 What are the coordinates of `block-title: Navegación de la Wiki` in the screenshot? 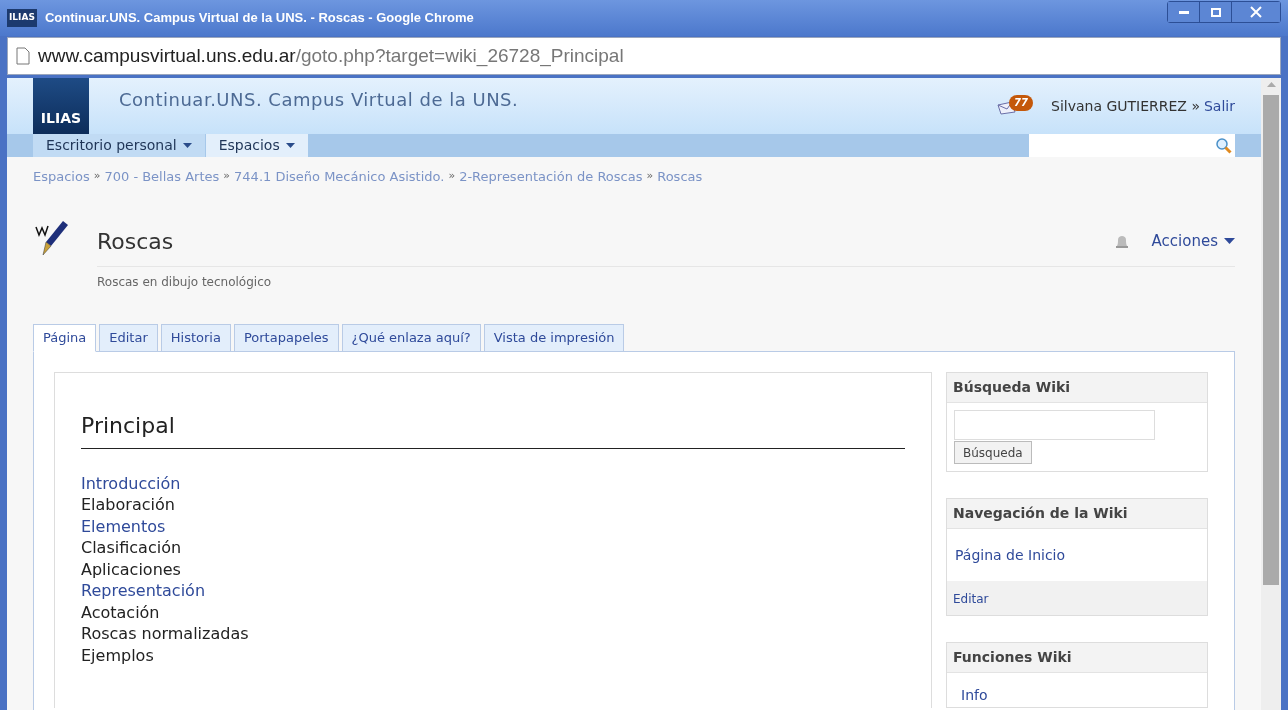 It's located at (1077, 514).